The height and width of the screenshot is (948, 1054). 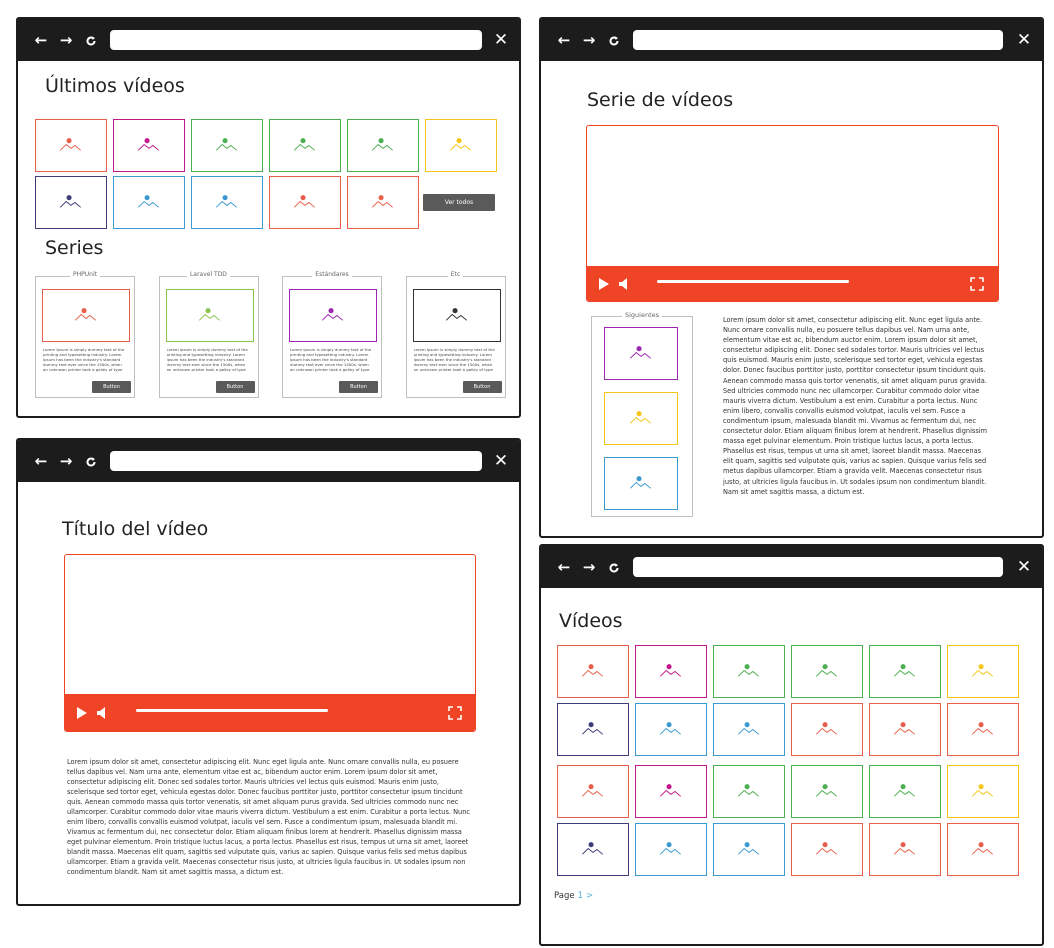 What do you see at coordinates (589, 896) in the screenshot?
I see `next-page-link: >` at bounding box center [589, 896].